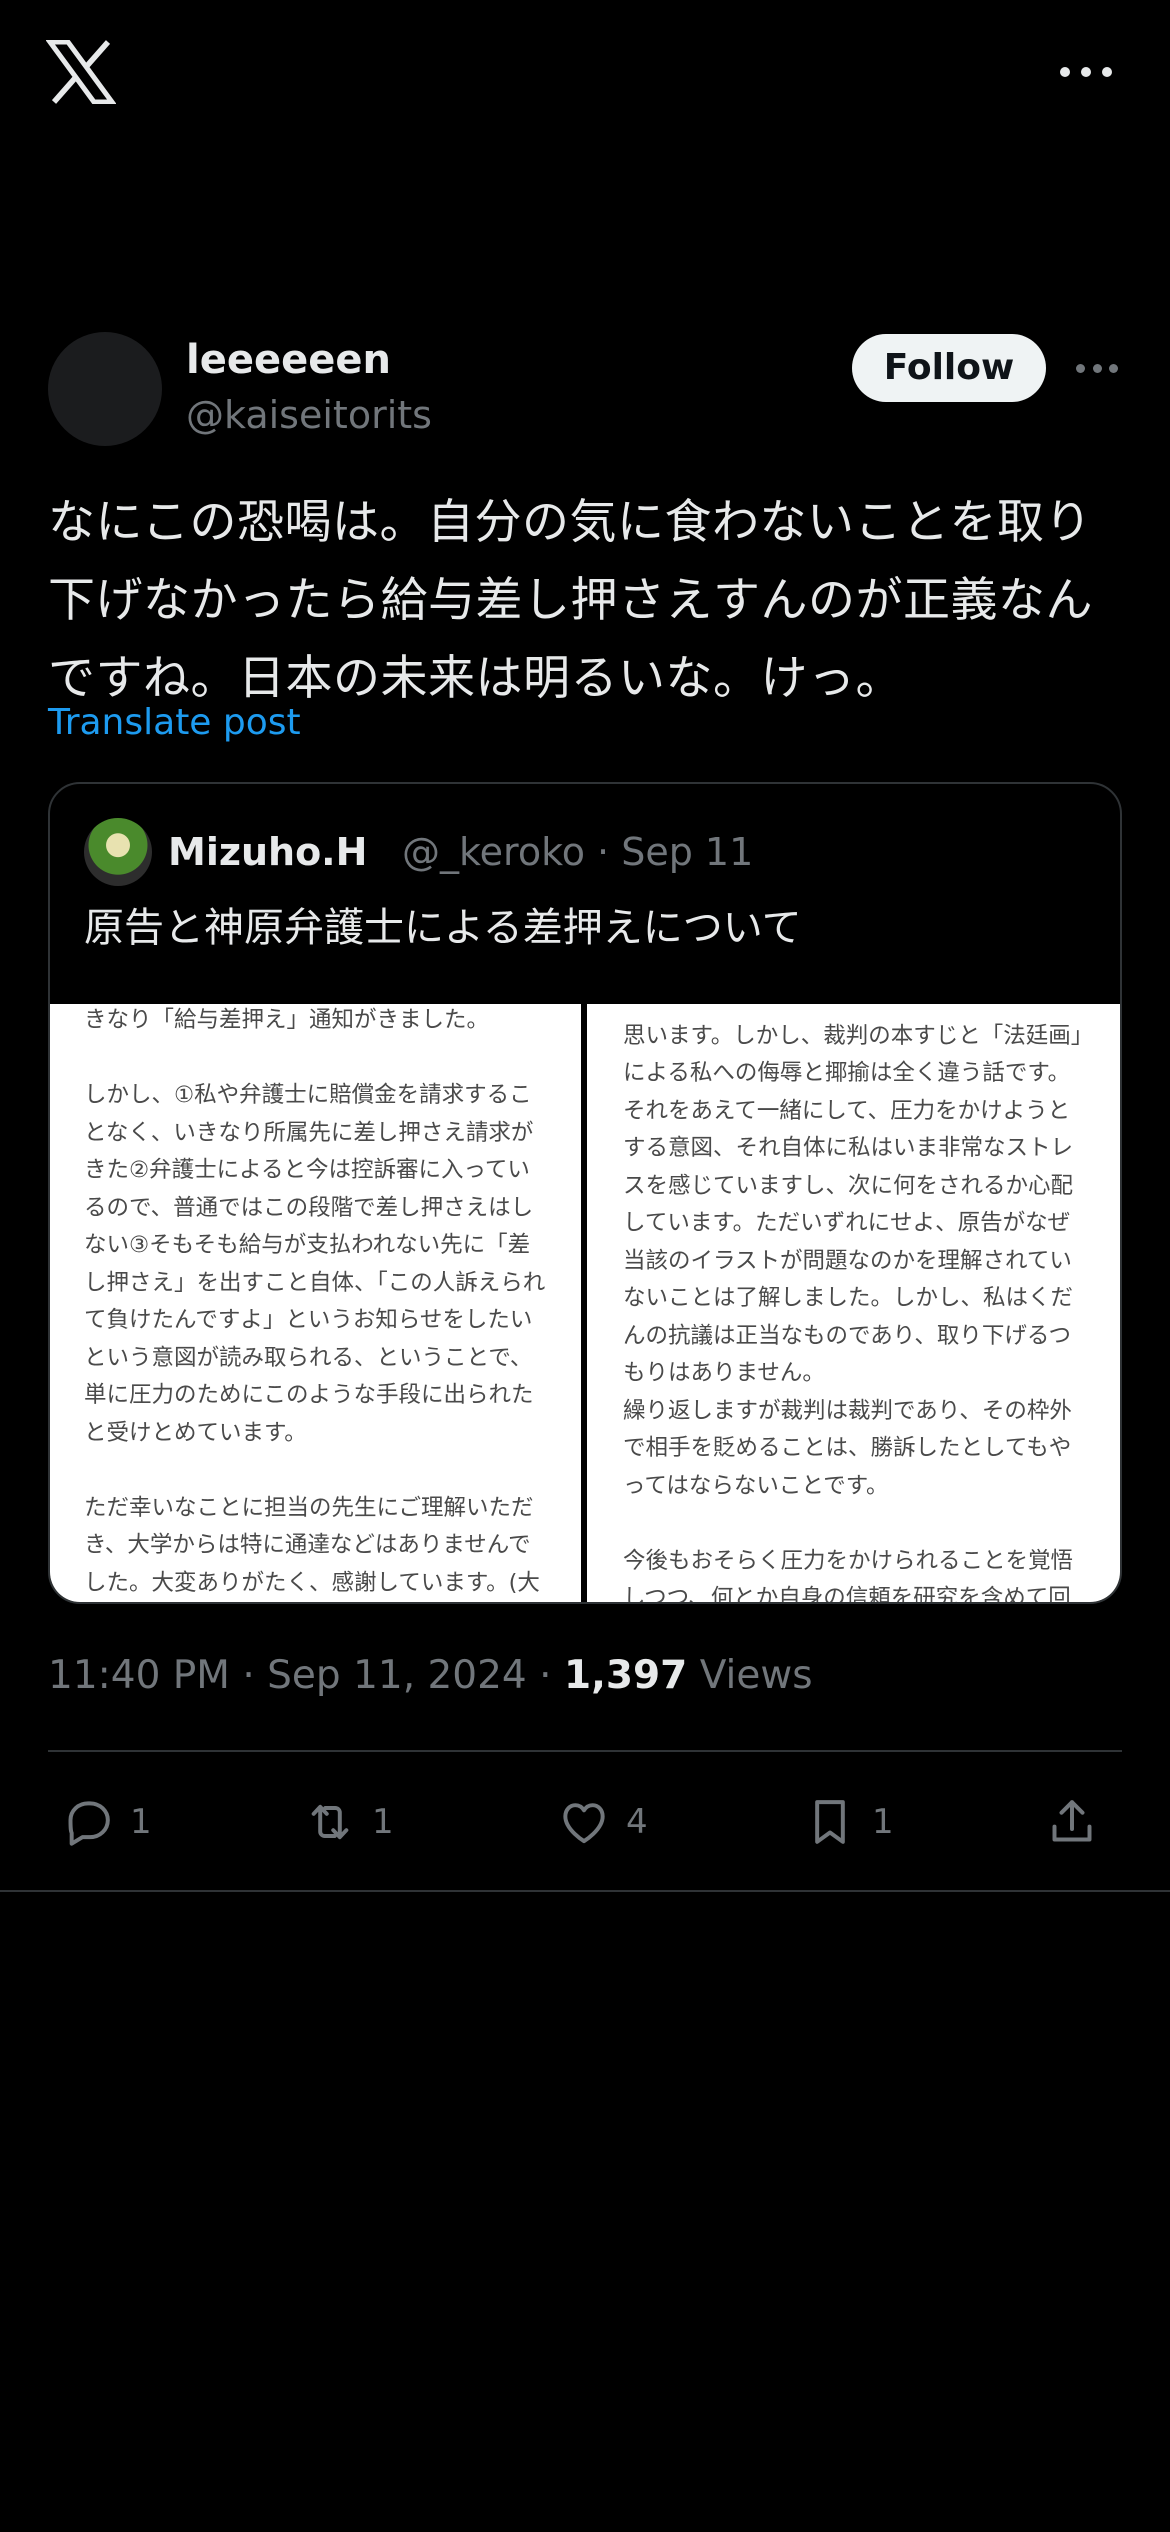  What do you see at coordinates (848, 1148) in the screenshot?
I see `document-text-line: する意図、それ自体に私はいま非常なストレ` at bounding box center [848, 1148].